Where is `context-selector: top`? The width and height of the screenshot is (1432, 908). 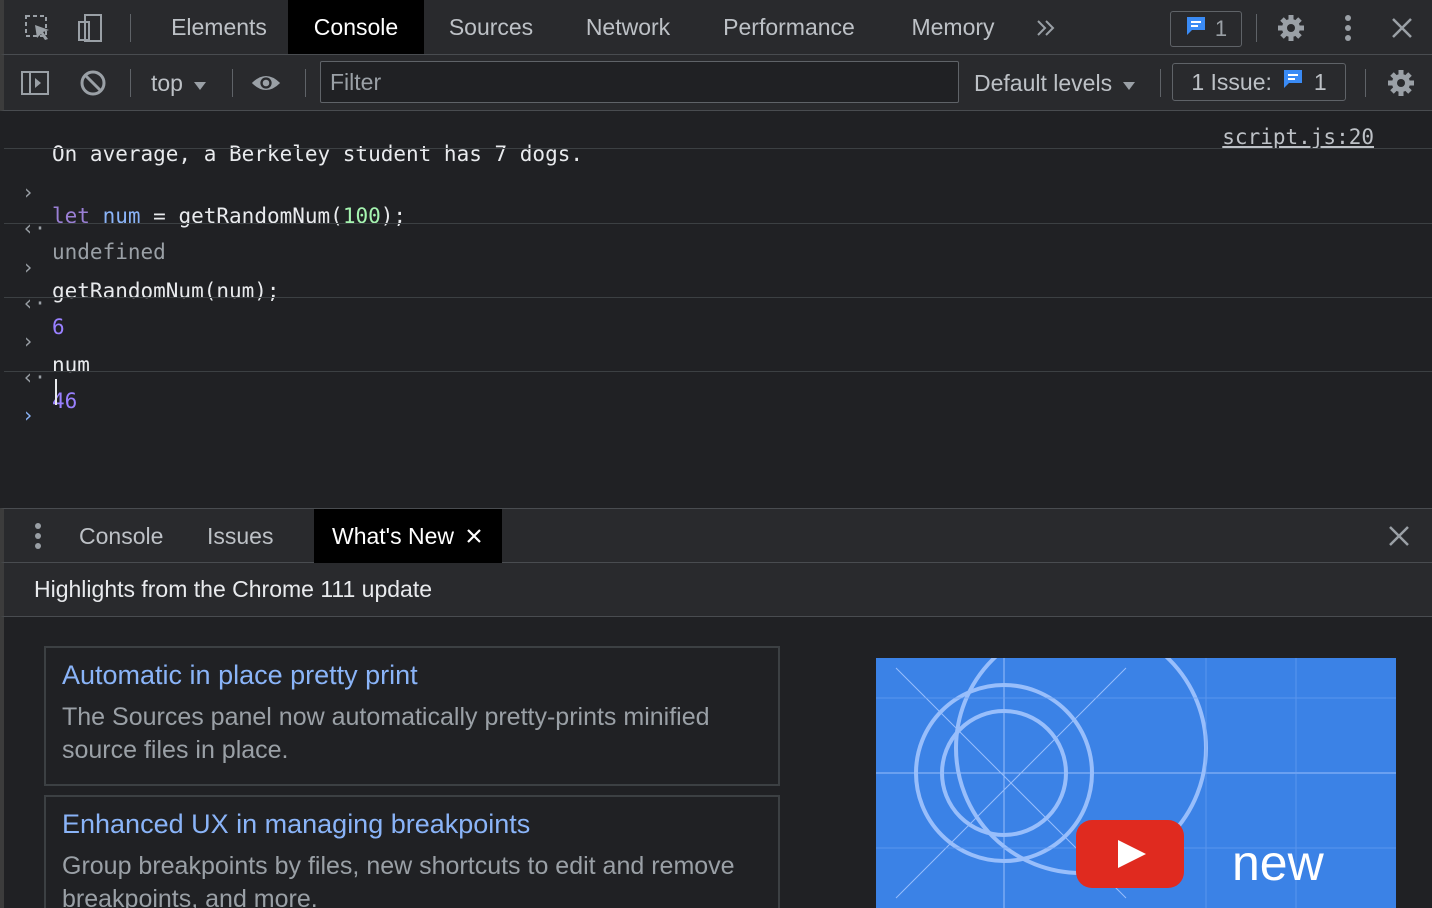 context-selector: top is located at coordinates (179, 83).